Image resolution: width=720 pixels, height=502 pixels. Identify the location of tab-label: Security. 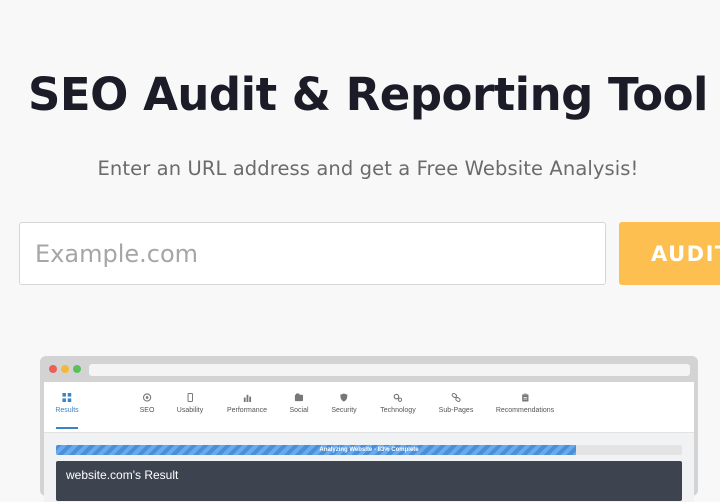
(344, 410).